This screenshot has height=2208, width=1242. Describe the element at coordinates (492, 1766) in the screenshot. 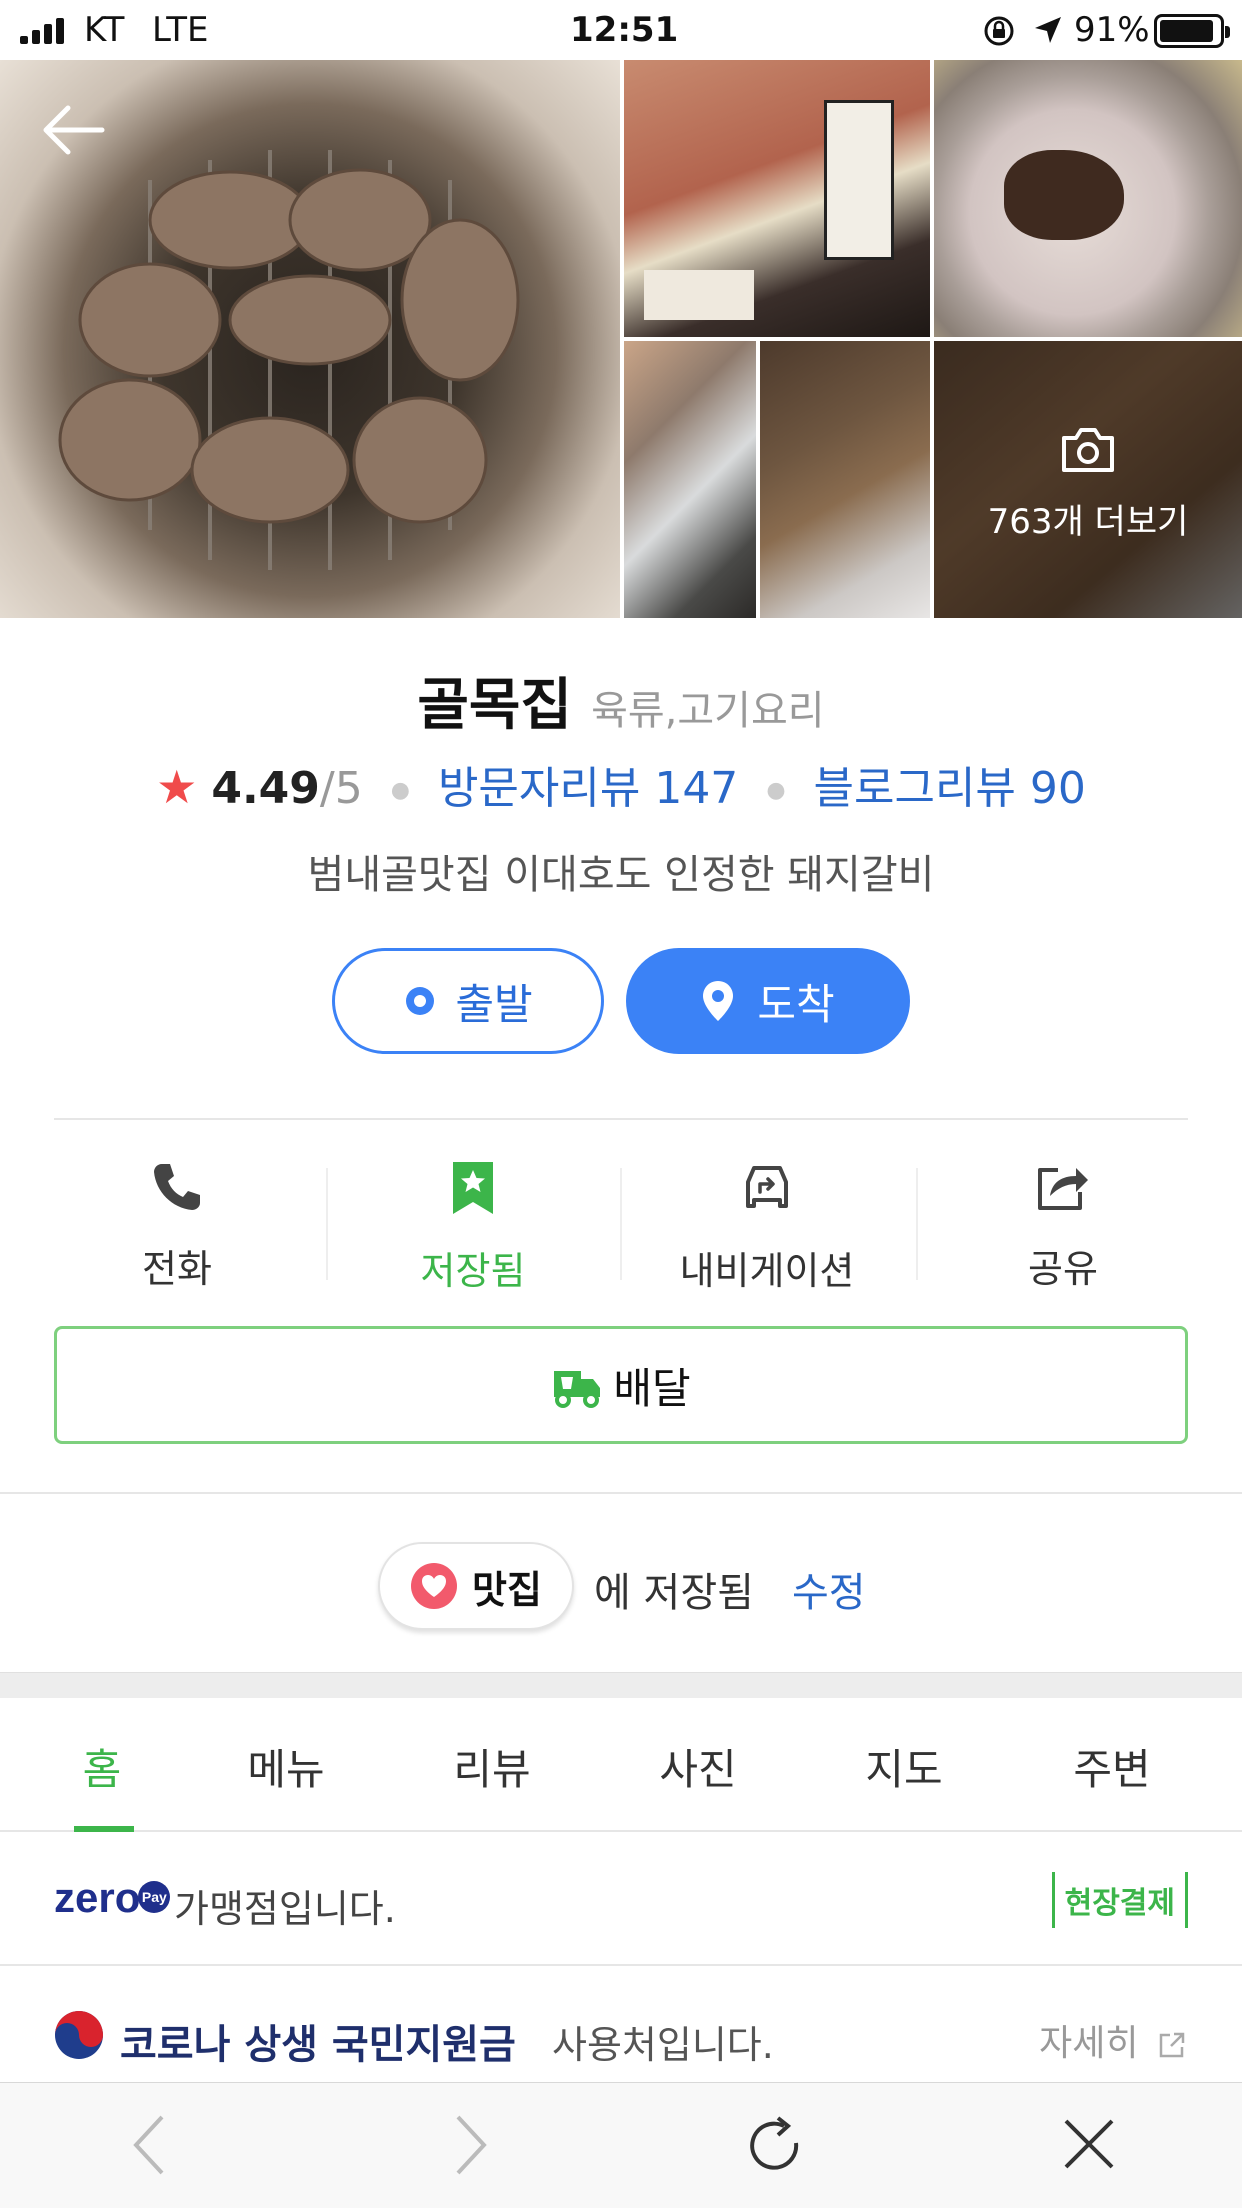

I see `tab-reviews: 리뷰` at that location.